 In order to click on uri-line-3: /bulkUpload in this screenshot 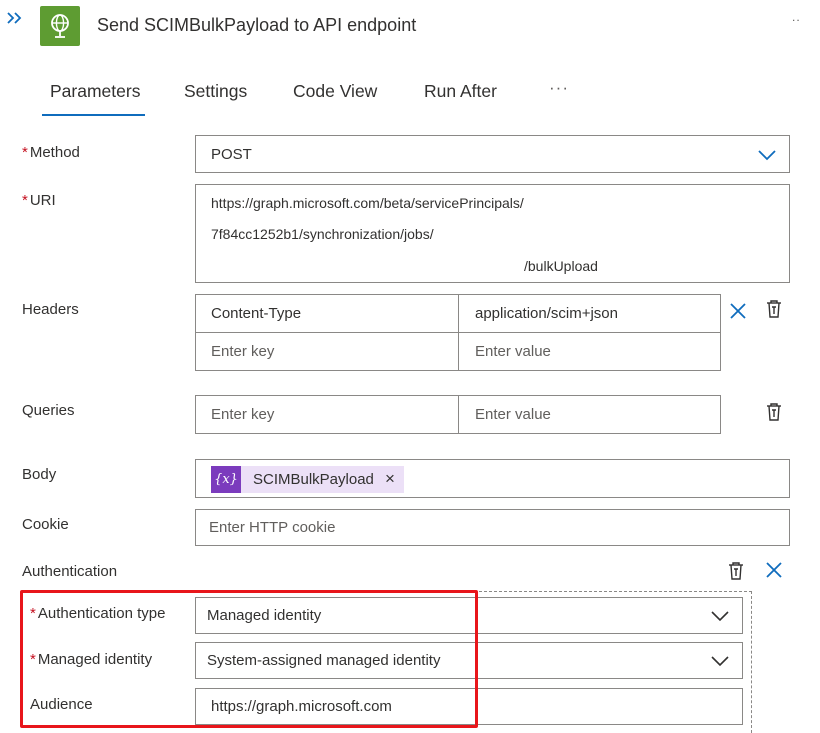, I will do `click(561, 266)`.